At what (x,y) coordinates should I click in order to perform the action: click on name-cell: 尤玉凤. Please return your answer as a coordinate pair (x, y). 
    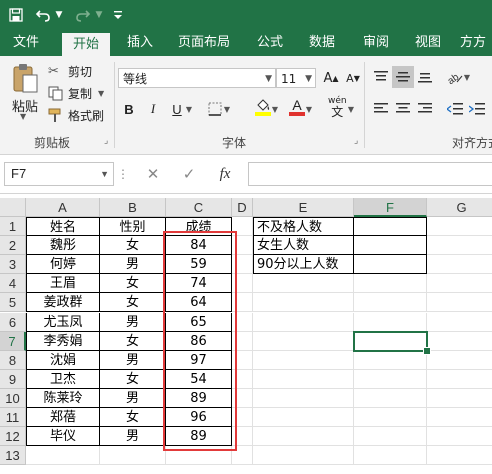
    Looking at the image, I should click on (63, 322).